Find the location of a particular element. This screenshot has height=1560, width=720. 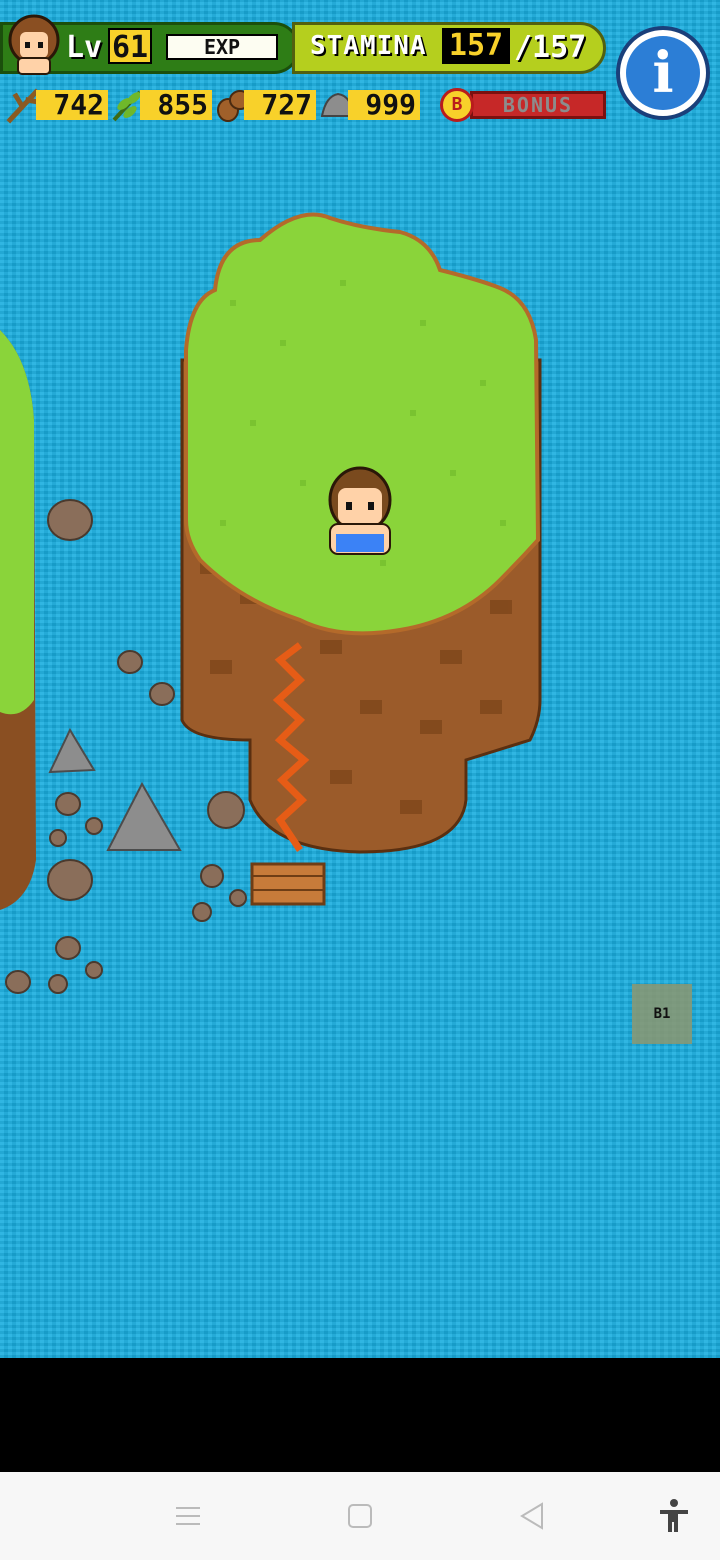

resource-stone: 999 is located at coordinates (369, 105).